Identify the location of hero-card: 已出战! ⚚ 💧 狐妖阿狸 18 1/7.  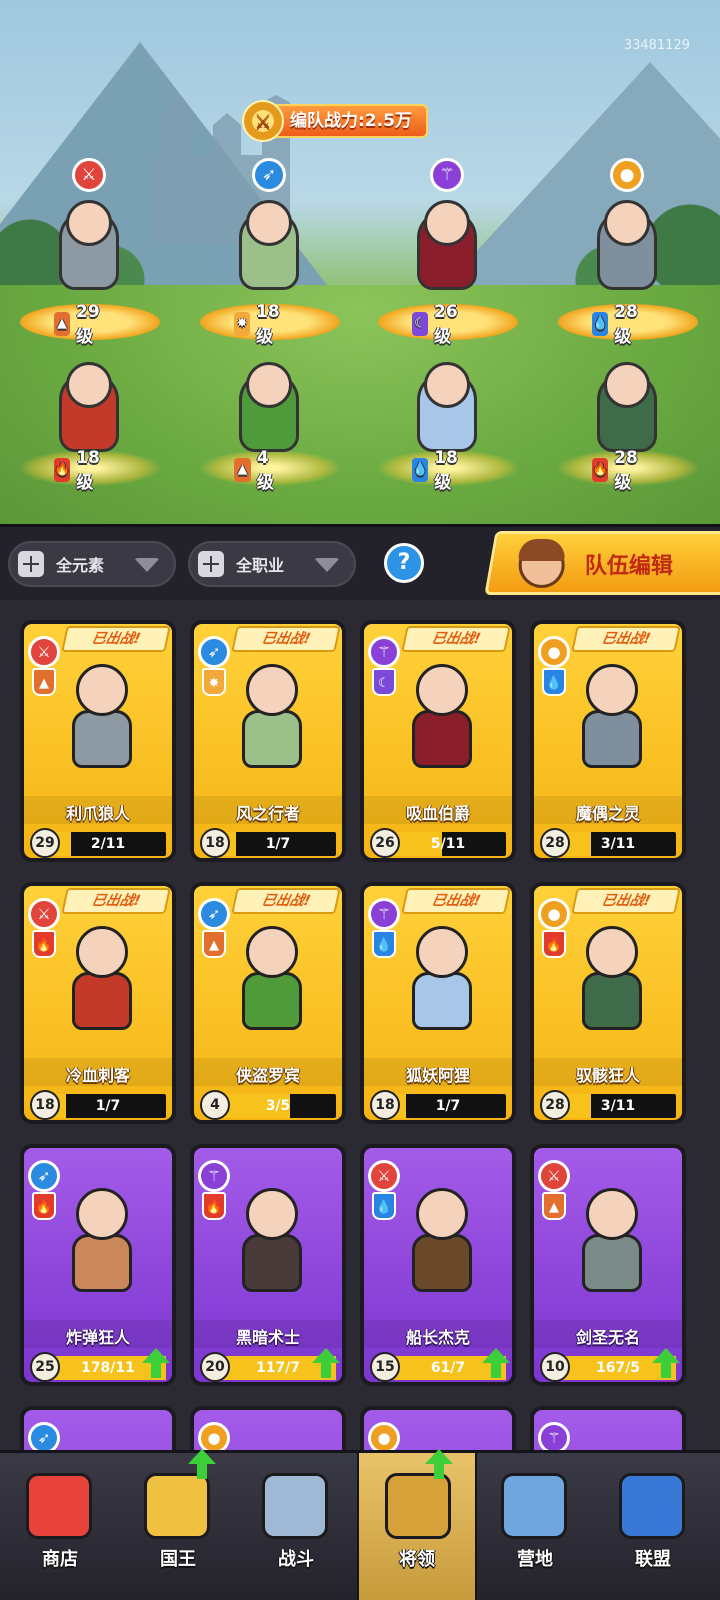
(438, 1003).